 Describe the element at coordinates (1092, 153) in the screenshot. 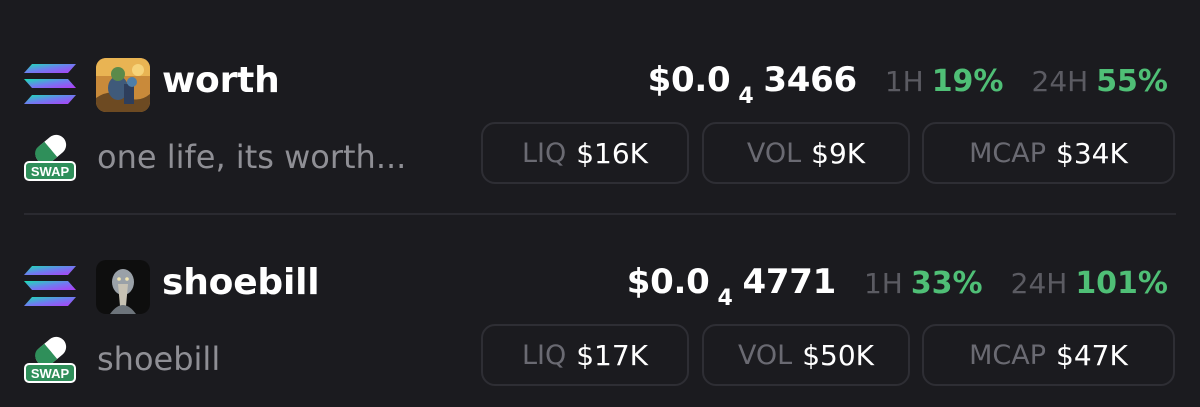

I see `stat-value: $34K` at that location.